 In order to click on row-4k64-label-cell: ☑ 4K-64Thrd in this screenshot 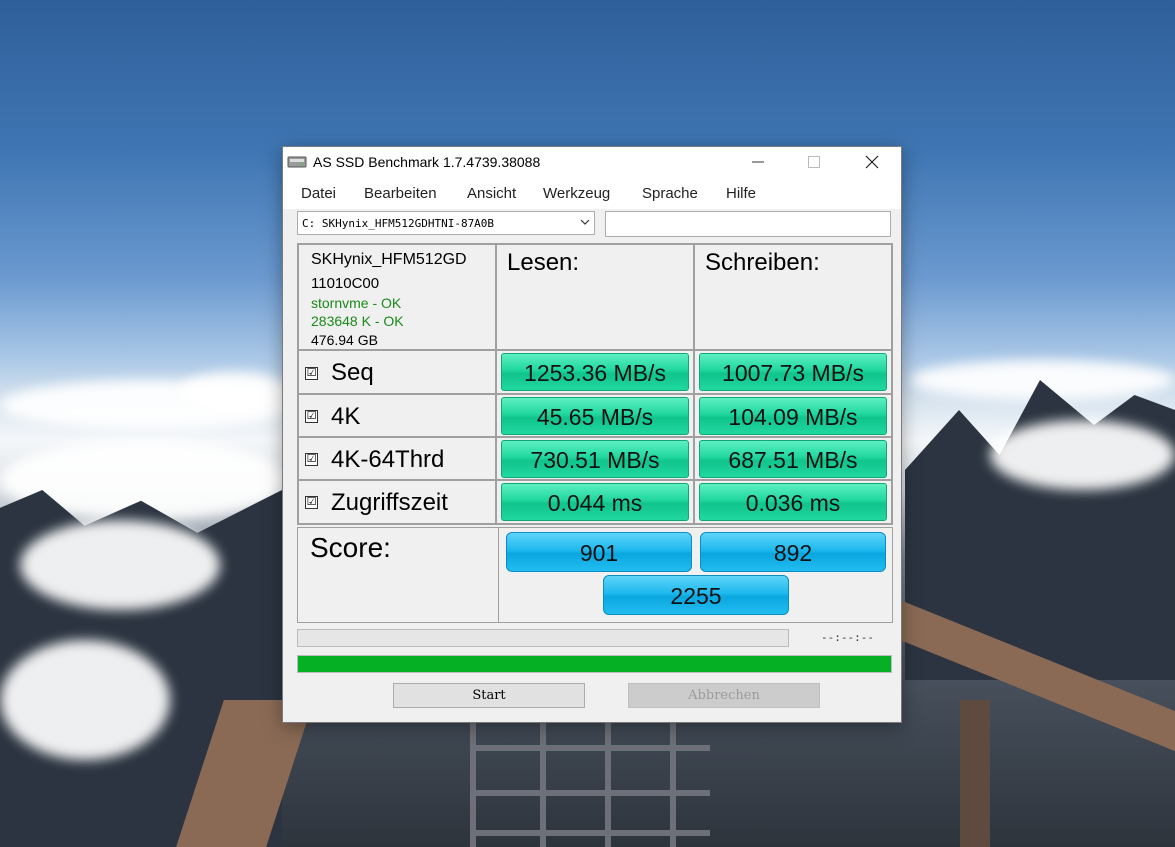, I will do `click(397, 458)`.